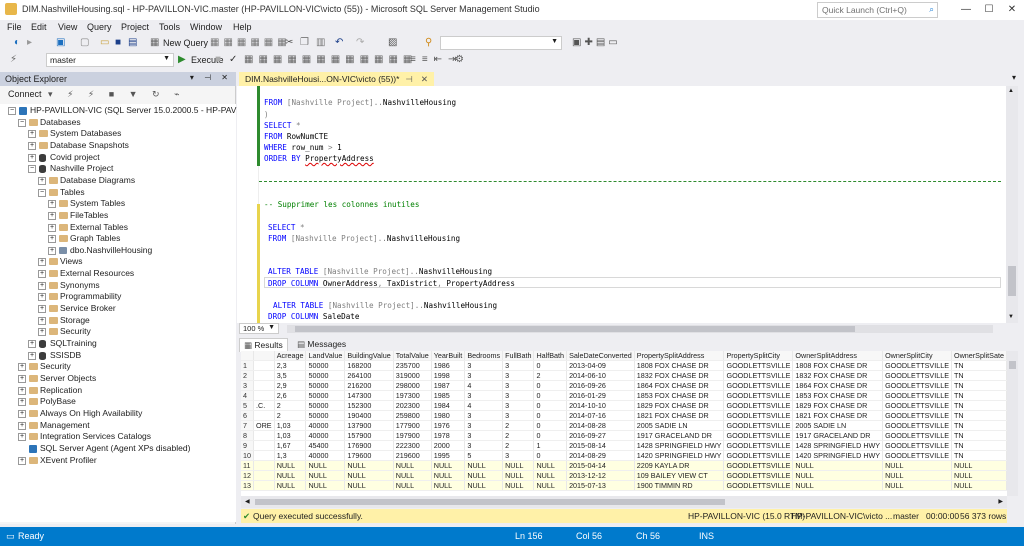 This screenshot has height=546, width=1024. I want to click on table-cell: 2,6, so click(290, 396).